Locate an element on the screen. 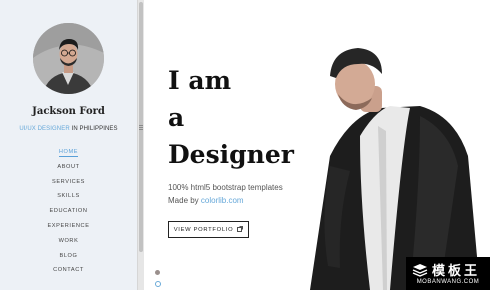  nav-label: SKILLS is located at coordinates (68, 196).